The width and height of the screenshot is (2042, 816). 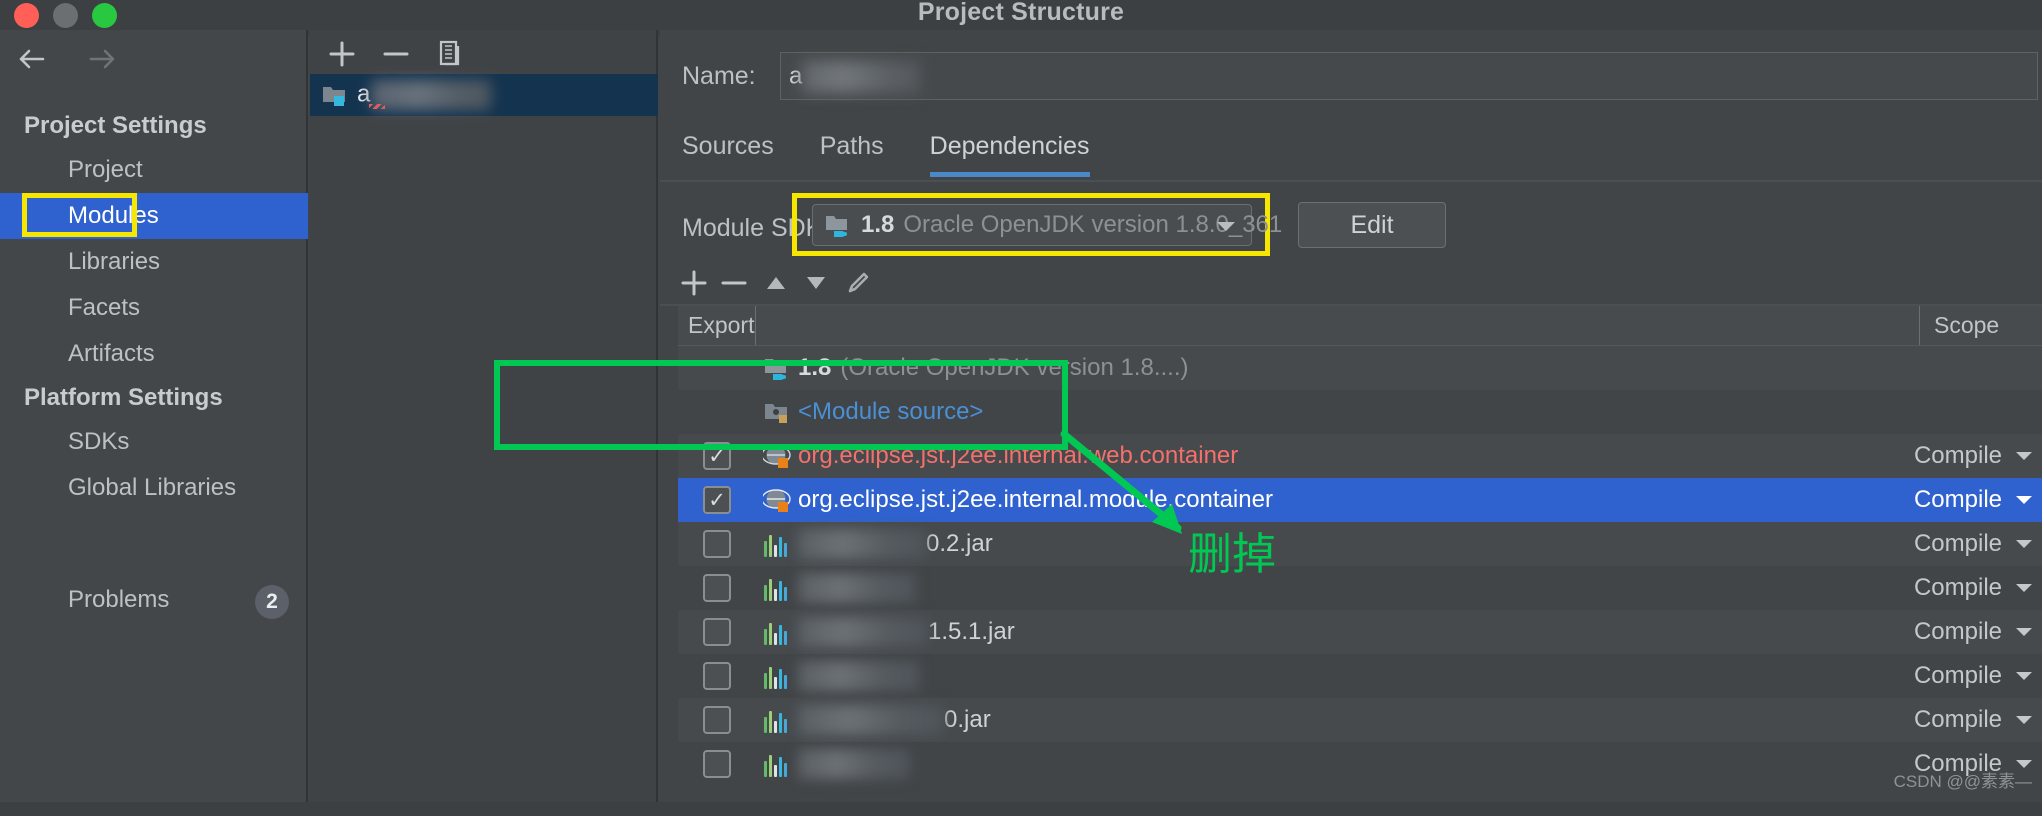 I want to click on edit-sdk-button: Edit, so click(x=1372, y=225).